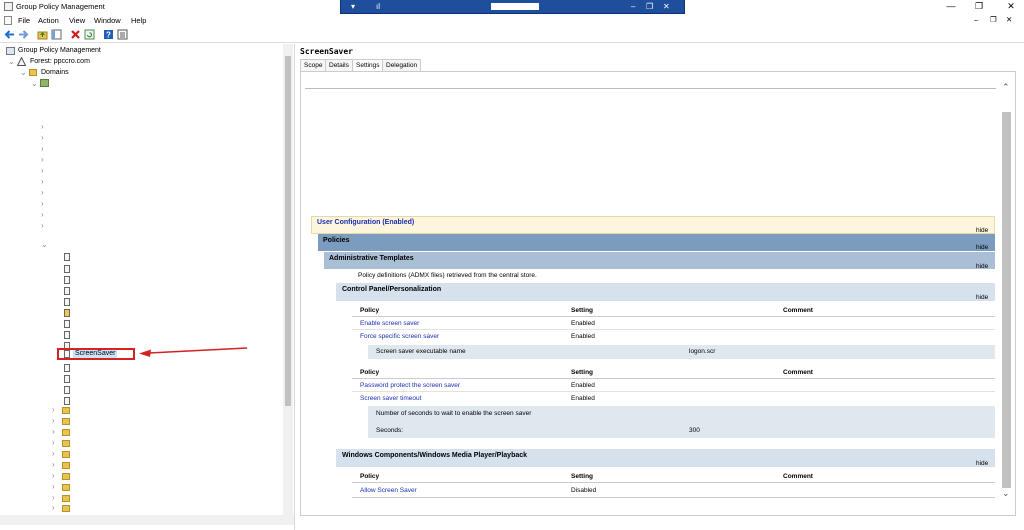  Describe the element at coordinates (108, 34) in the screenshot. I see `help-icon: ?` at that location.